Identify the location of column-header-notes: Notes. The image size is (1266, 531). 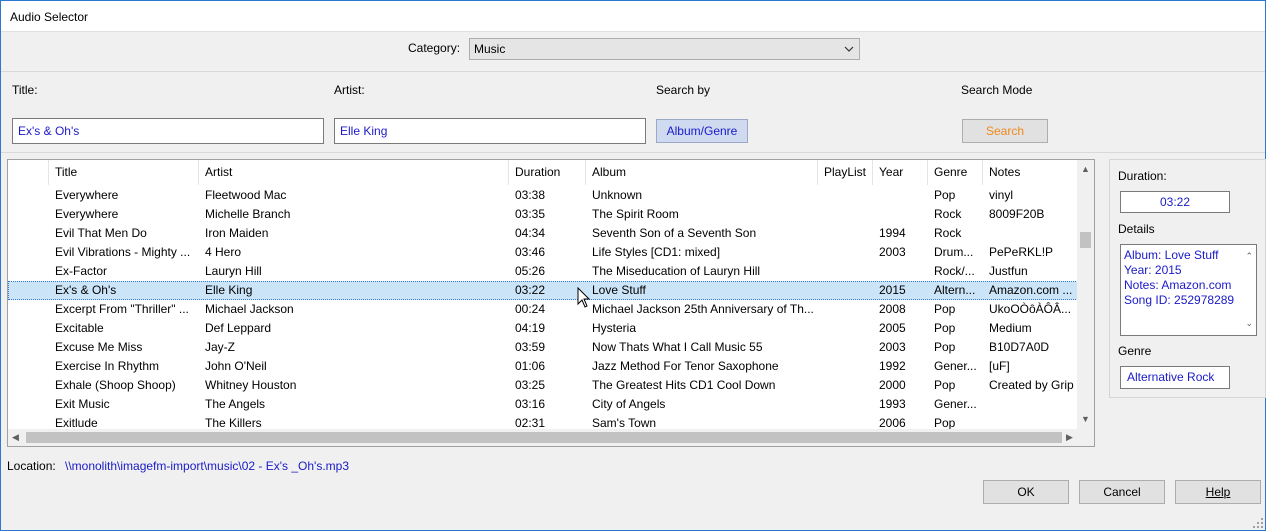
(1030, 172).